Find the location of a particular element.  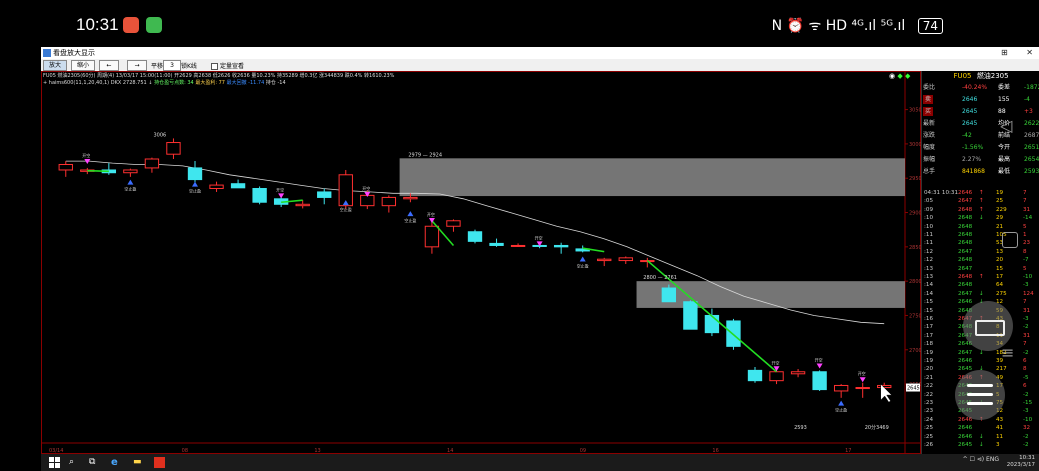

task-view-icon: ⧉ is located at coordinates (94, 462).